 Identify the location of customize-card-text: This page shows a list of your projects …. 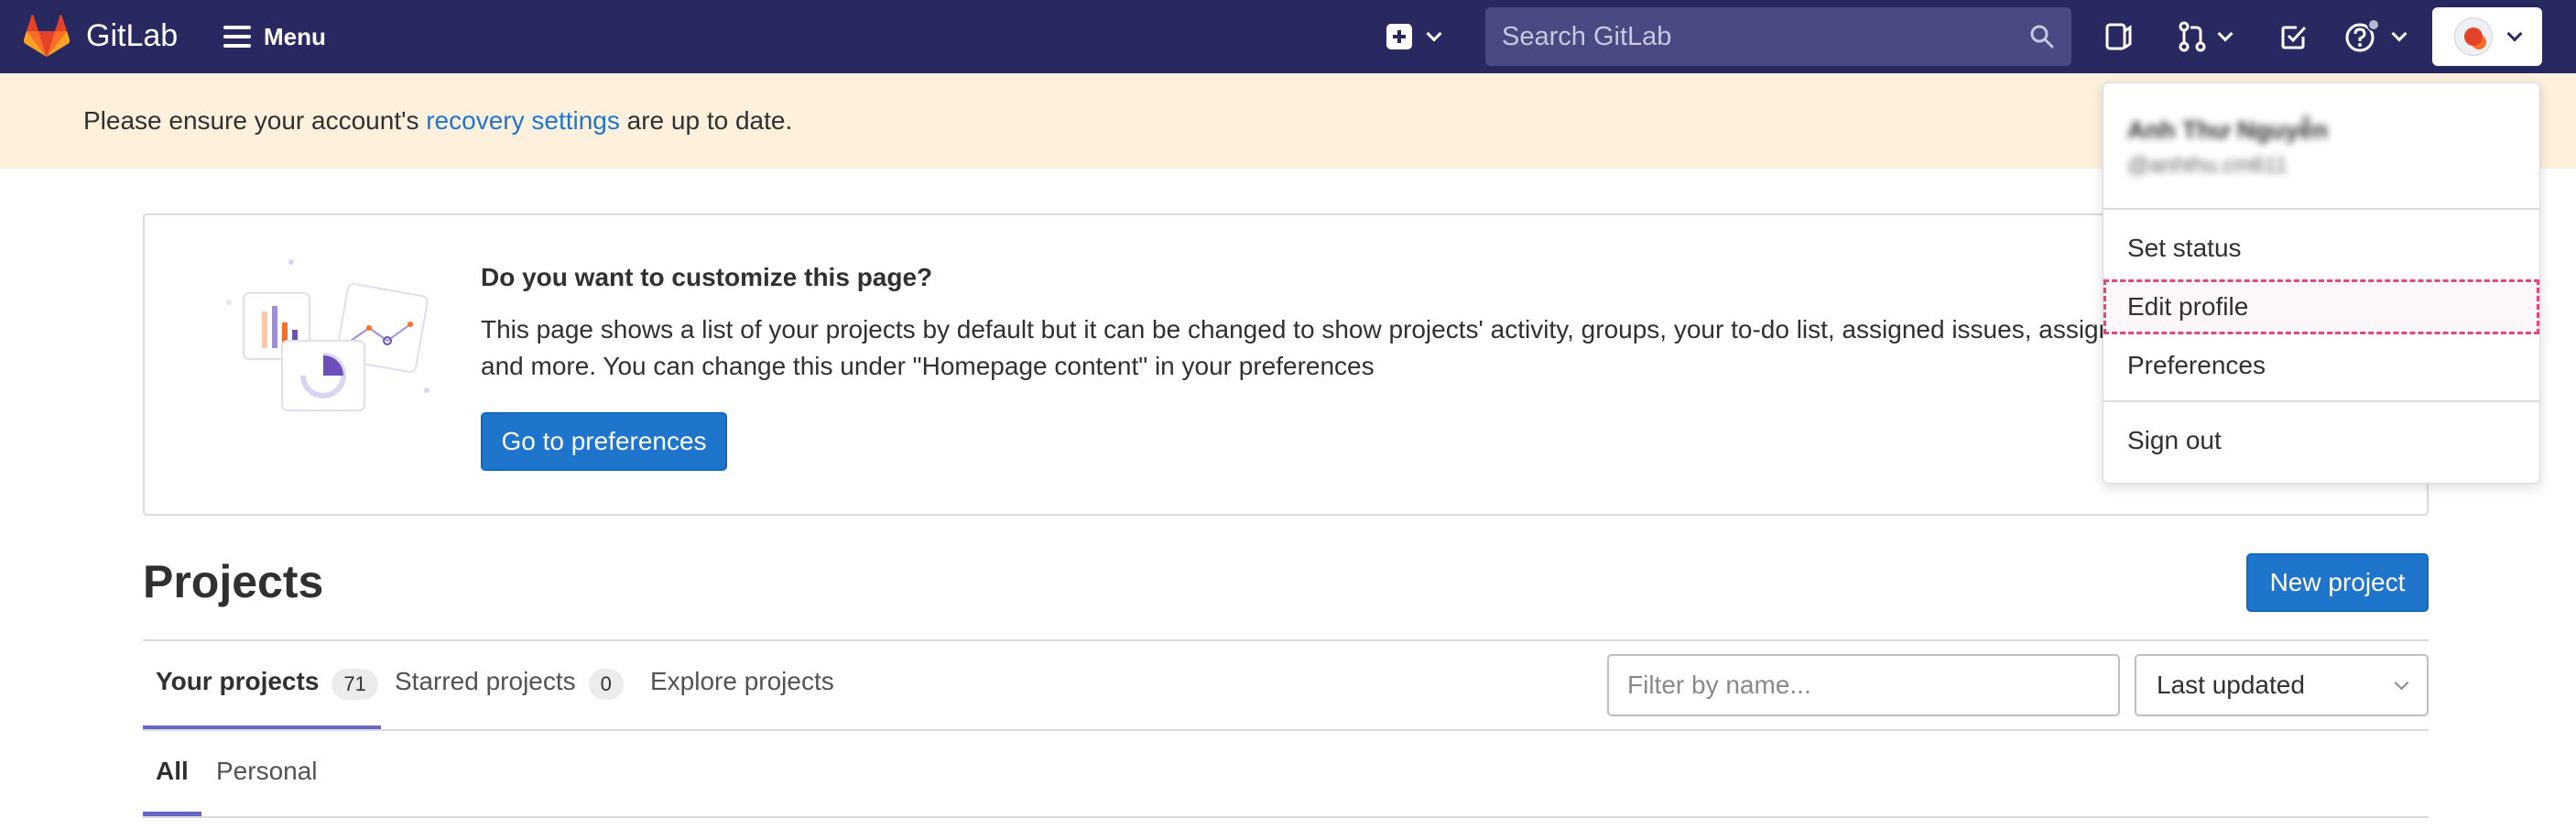
(1407, 347).